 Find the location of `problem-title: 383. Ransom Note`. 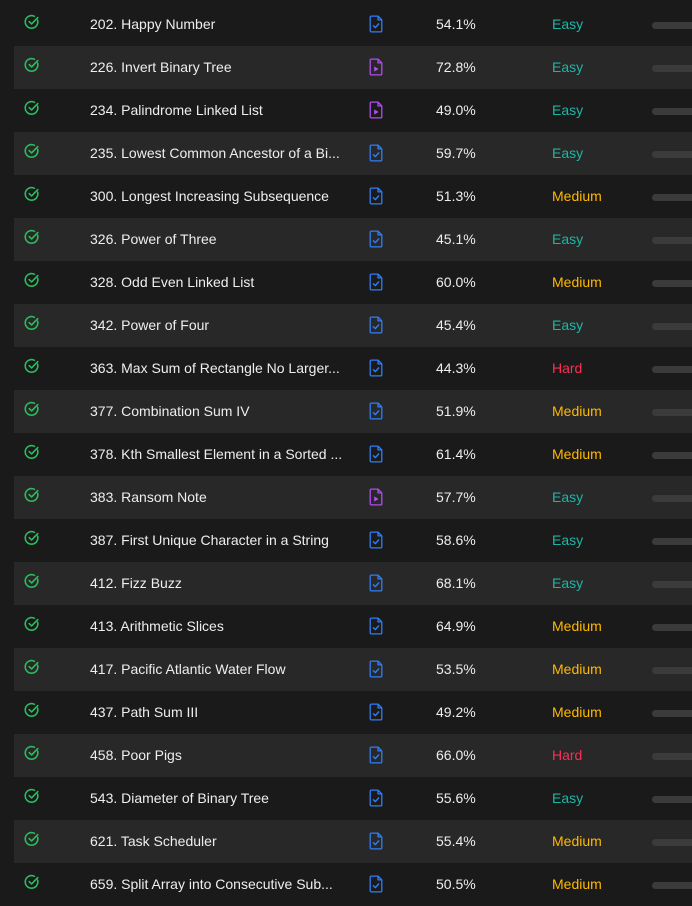

problem-title: 383. Ransom Note is located at coordinates (221, 497).